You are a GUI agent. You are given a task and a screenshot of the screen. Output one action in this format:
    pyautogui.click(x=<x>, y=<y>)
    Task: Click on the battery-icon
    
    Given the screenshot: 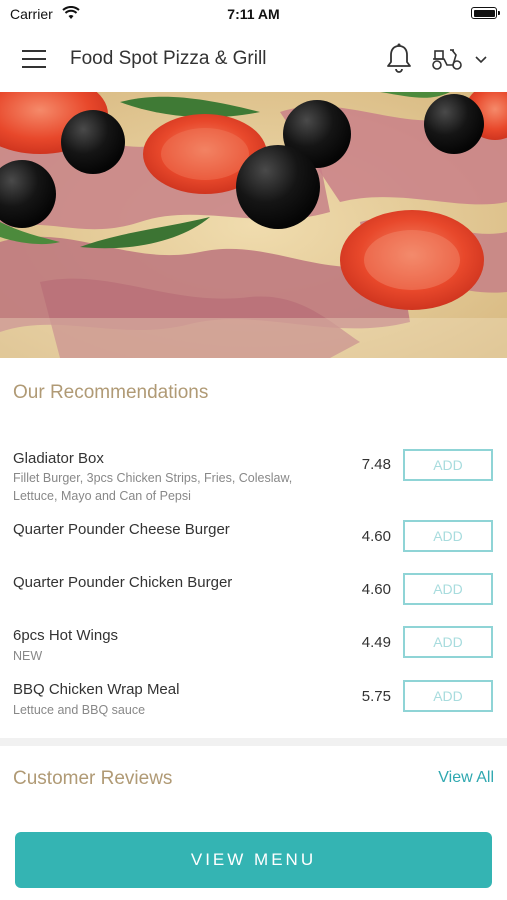 What is the action you would take?
    pyautogui.click(x=485, y=13)
    